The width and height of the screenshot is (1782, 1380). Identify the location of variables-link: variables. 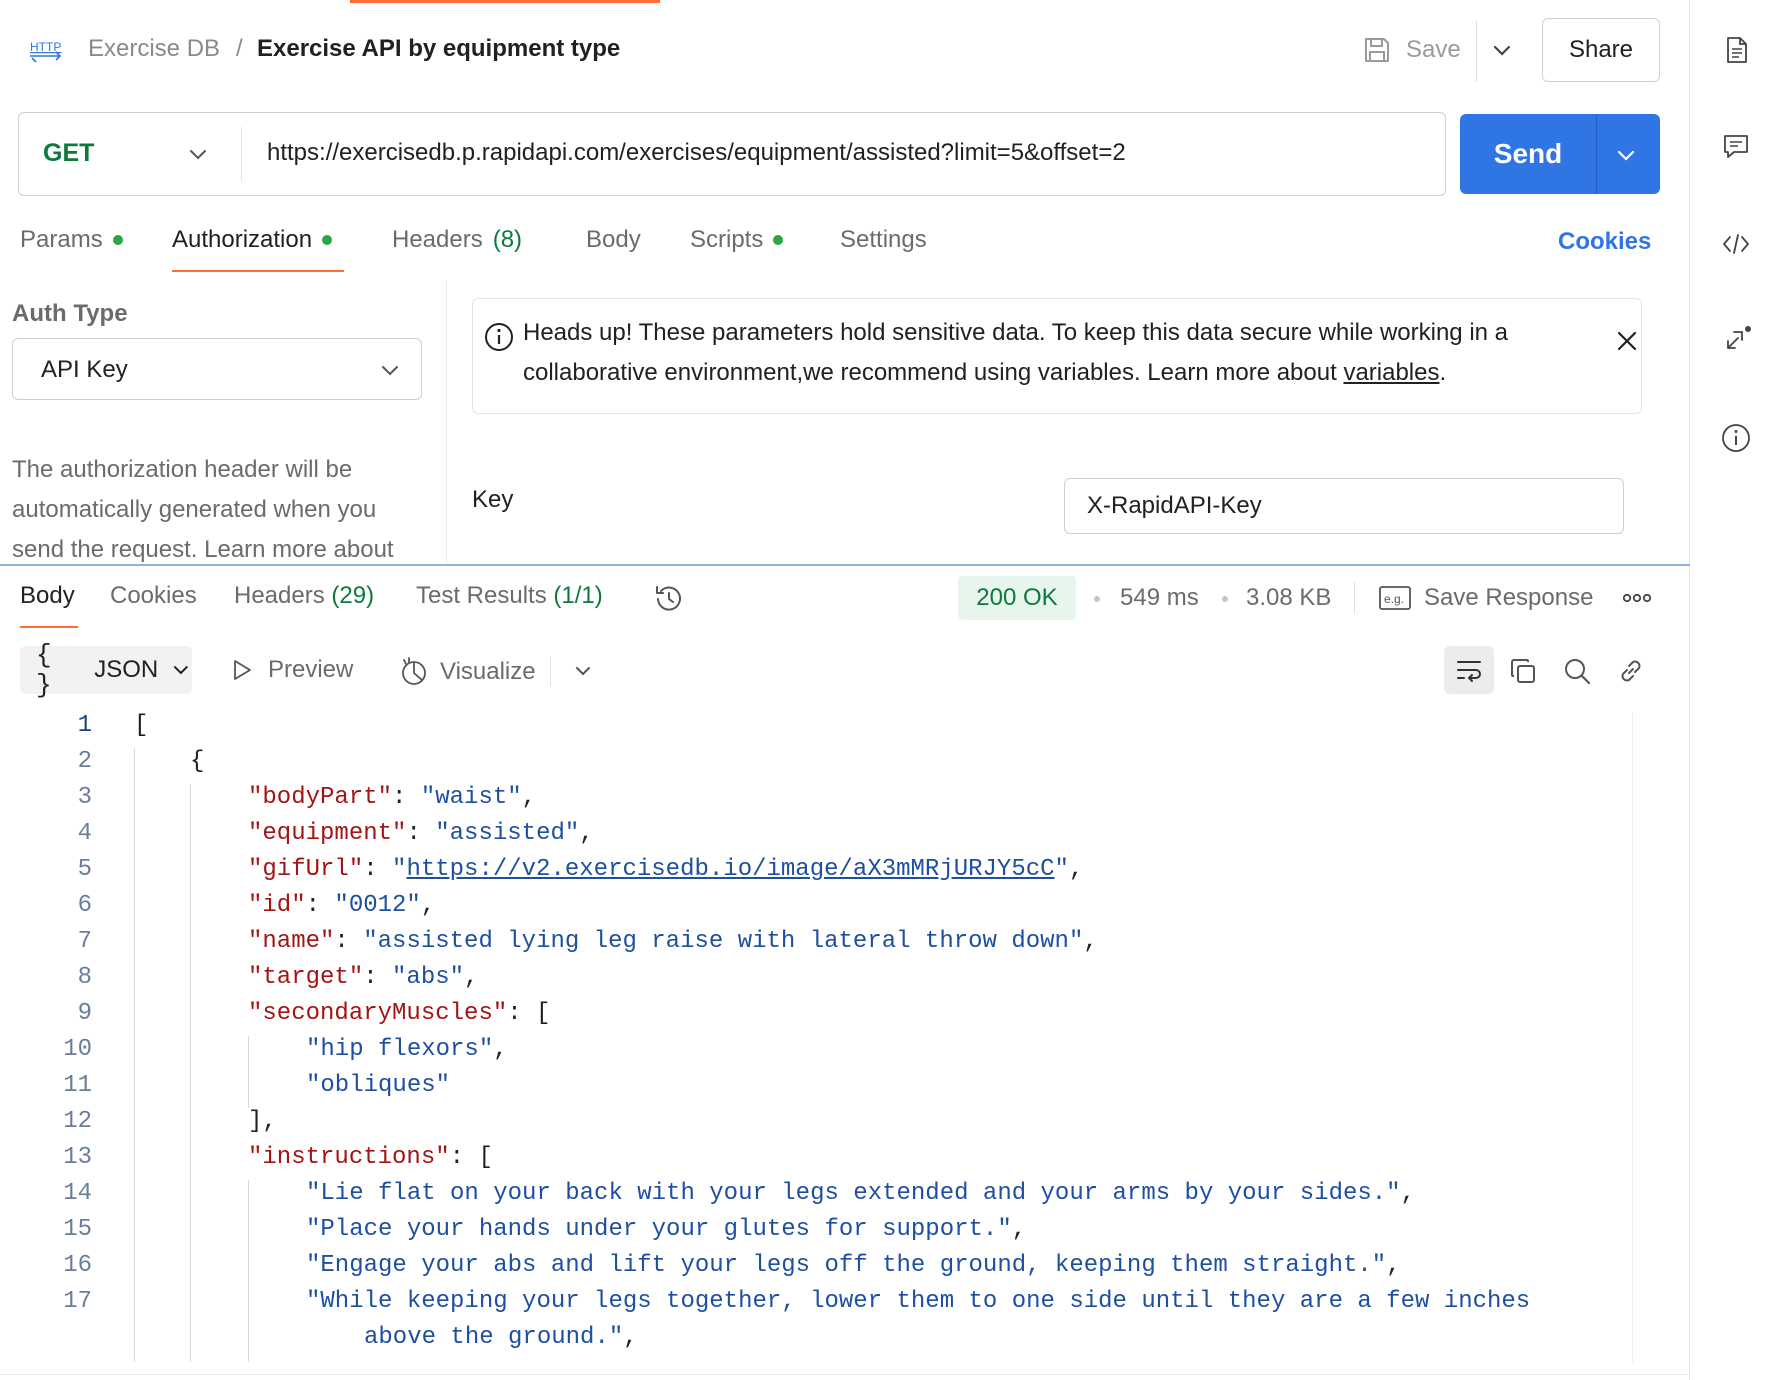
(1391, 372).